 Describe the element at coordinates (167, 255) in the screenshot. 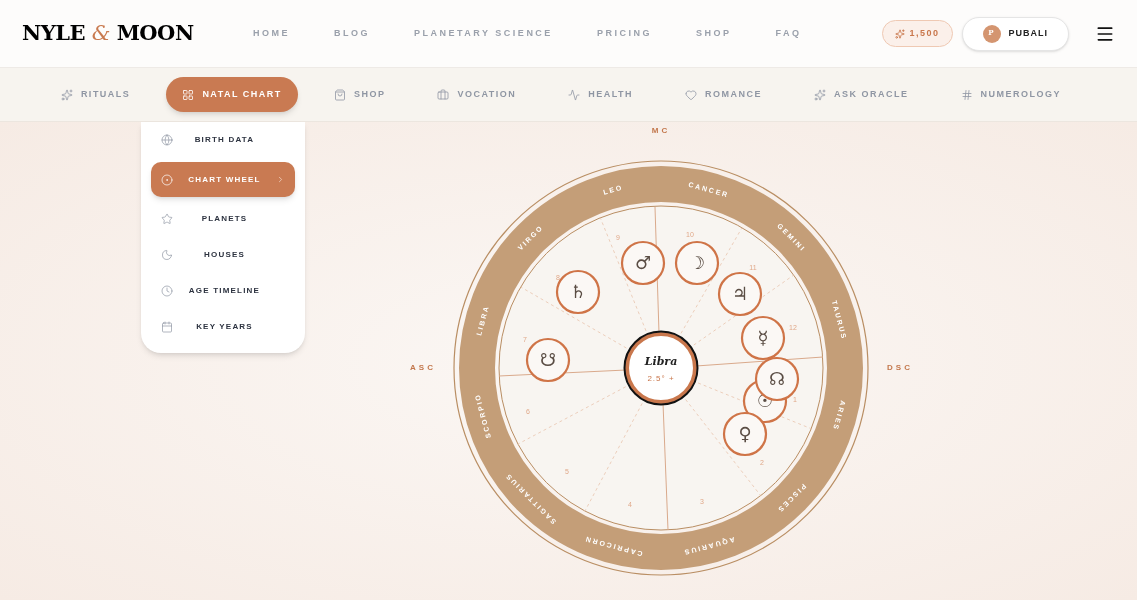

I see `moon-icon` at that location.